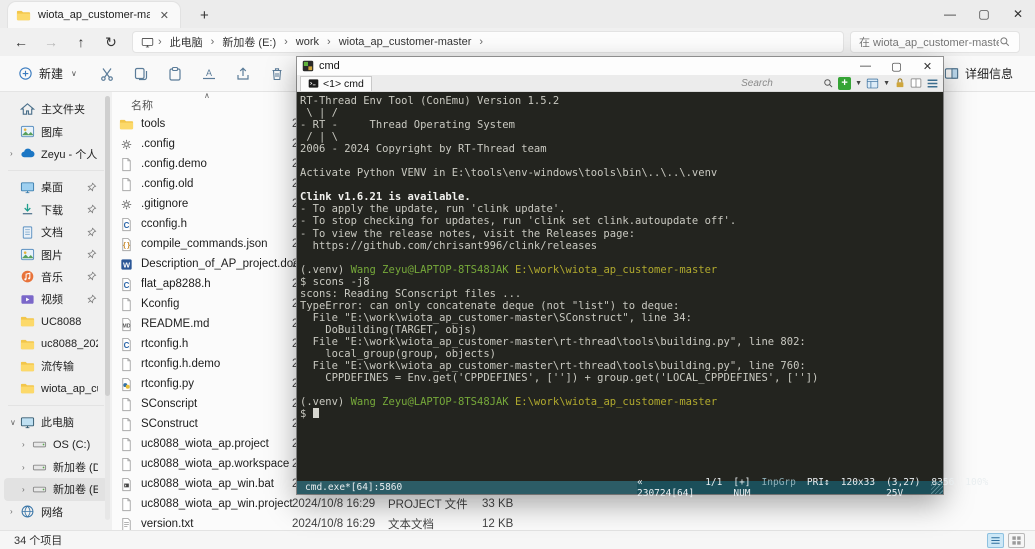 This screenshot has width=1035, height=549. I want to click on file-size: 33 KB, so click(498, 504).